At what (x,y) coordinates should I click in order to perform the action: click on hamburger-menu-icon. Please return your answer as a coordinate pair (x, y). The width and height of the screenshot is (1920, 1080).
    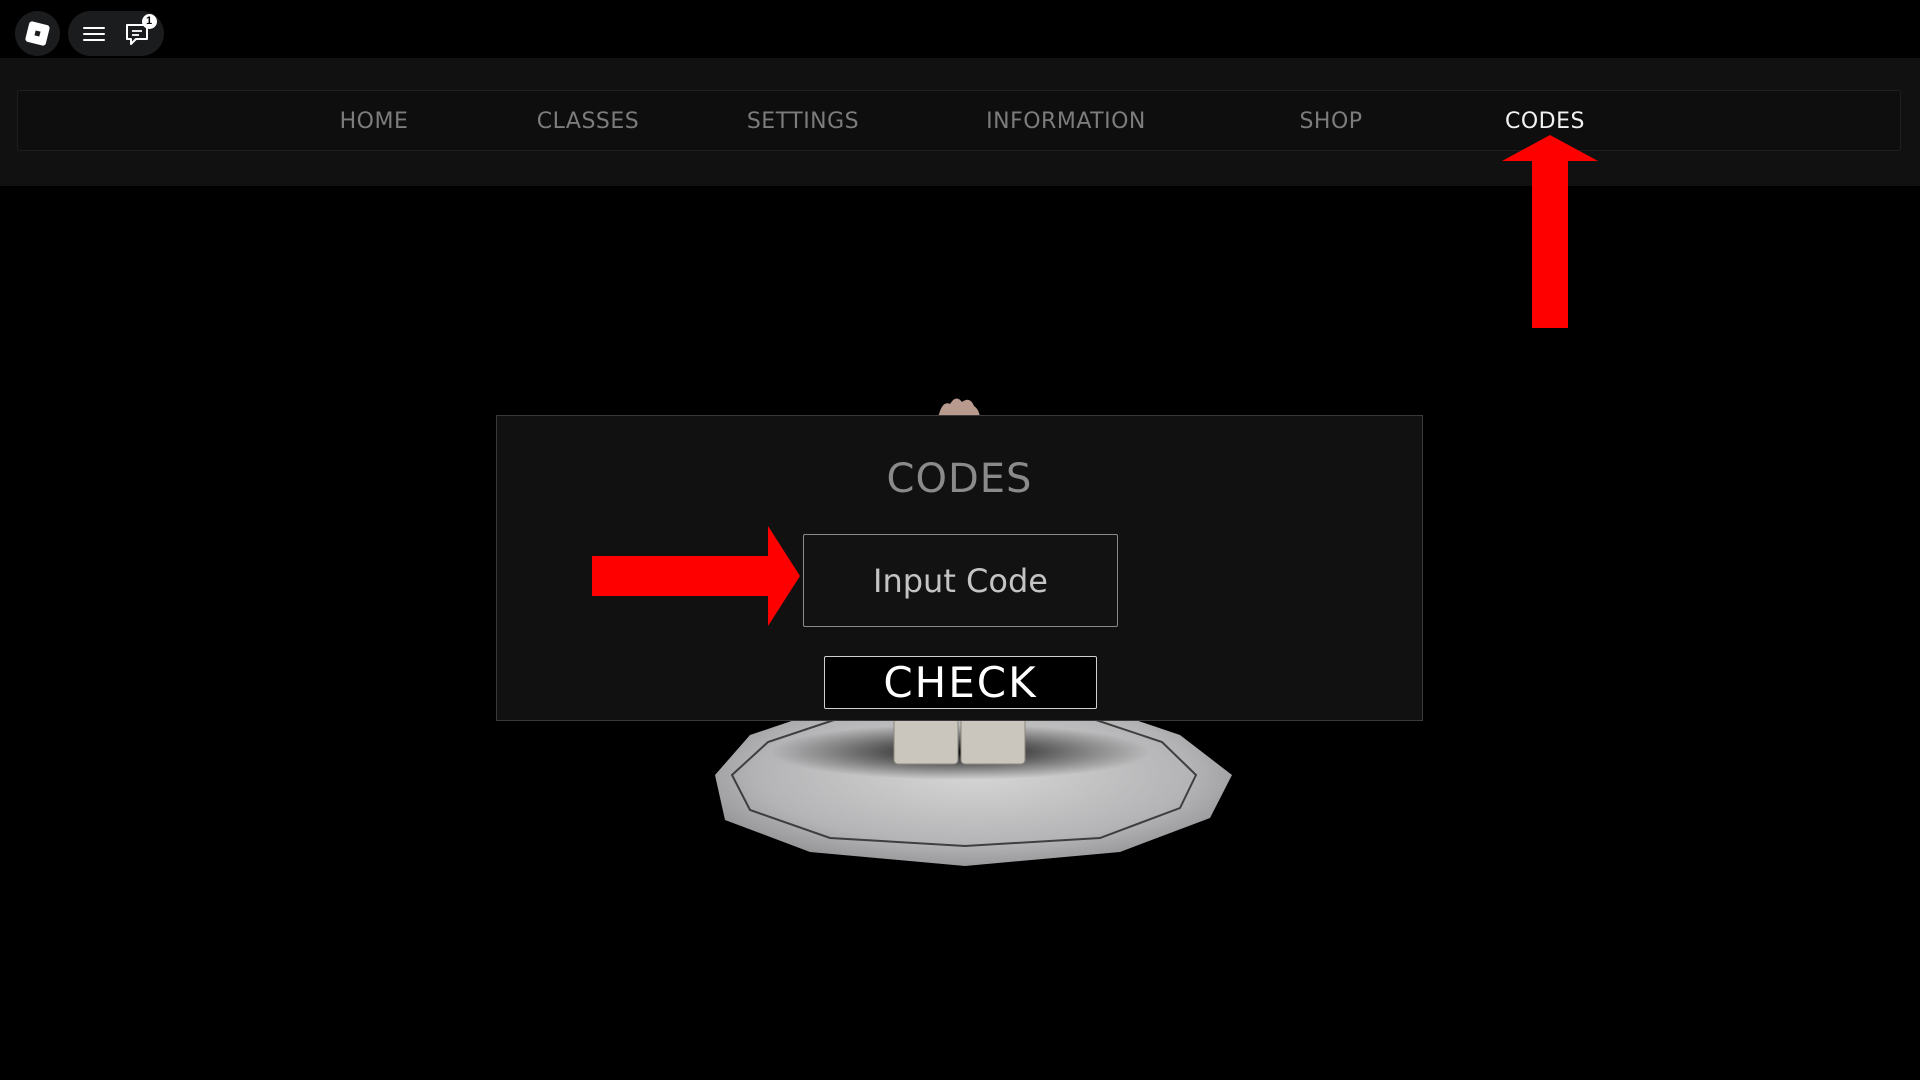
    Looking at the image, I should click on (94, 34).